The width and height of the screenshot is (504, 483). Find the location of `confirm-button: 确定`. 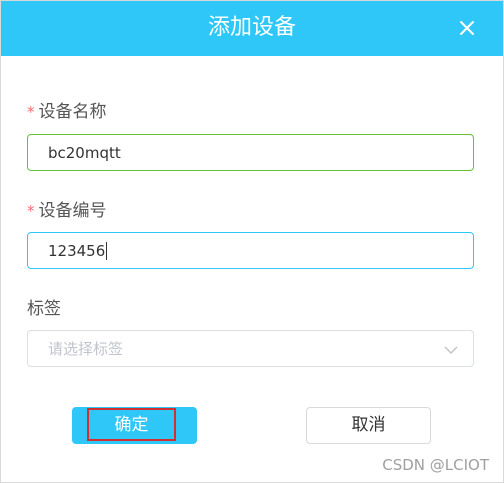

confirm-button: 确定 is located at coordinates (134, 425).